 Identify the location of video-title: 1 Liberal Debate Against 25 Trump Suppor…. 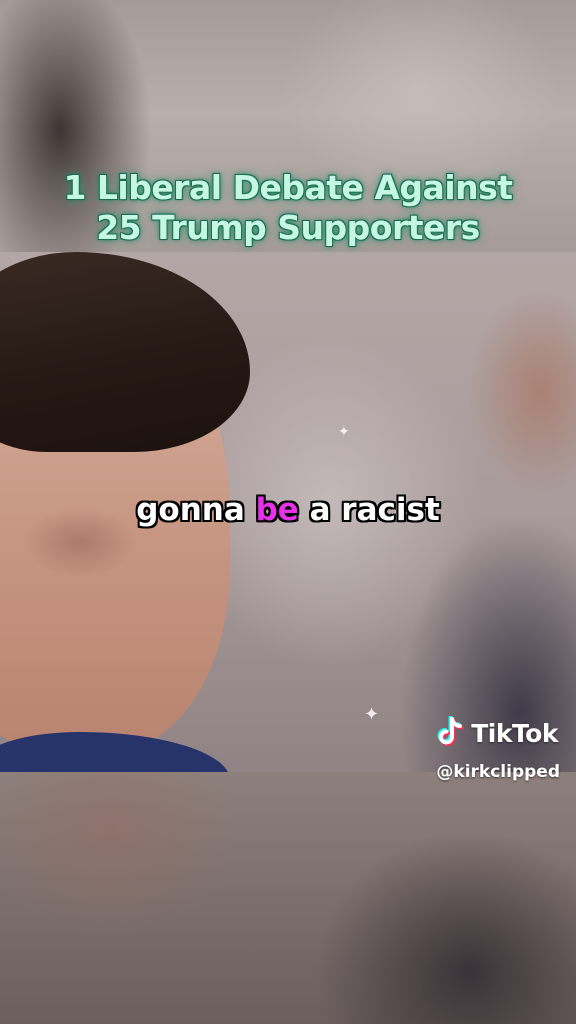
(288, 208).